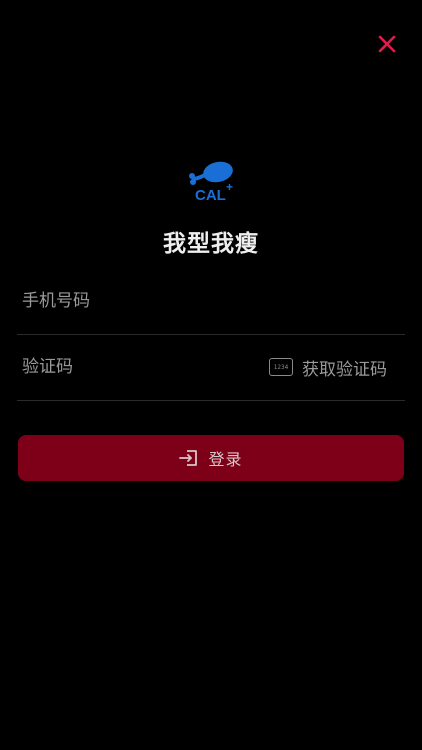  Describe the element at coordinates (212, 181) in the screenshot. I see `app-logo: CAL +` at that location.